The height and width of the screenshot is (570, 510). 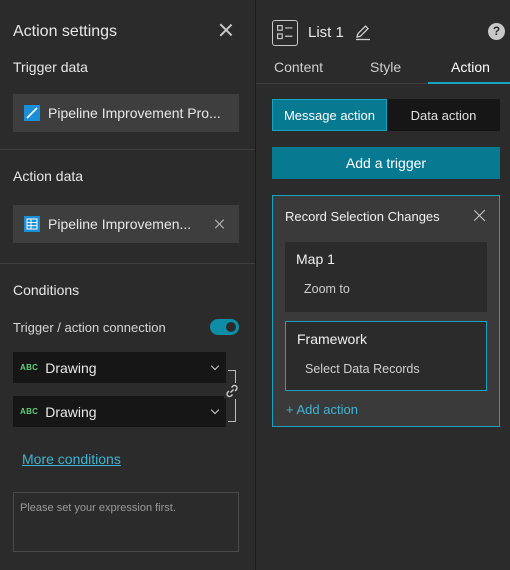 What do you see at coordinates (385, 67) in the screenshot?
I see `tab-style: Style` at bounding box center [385, 67].